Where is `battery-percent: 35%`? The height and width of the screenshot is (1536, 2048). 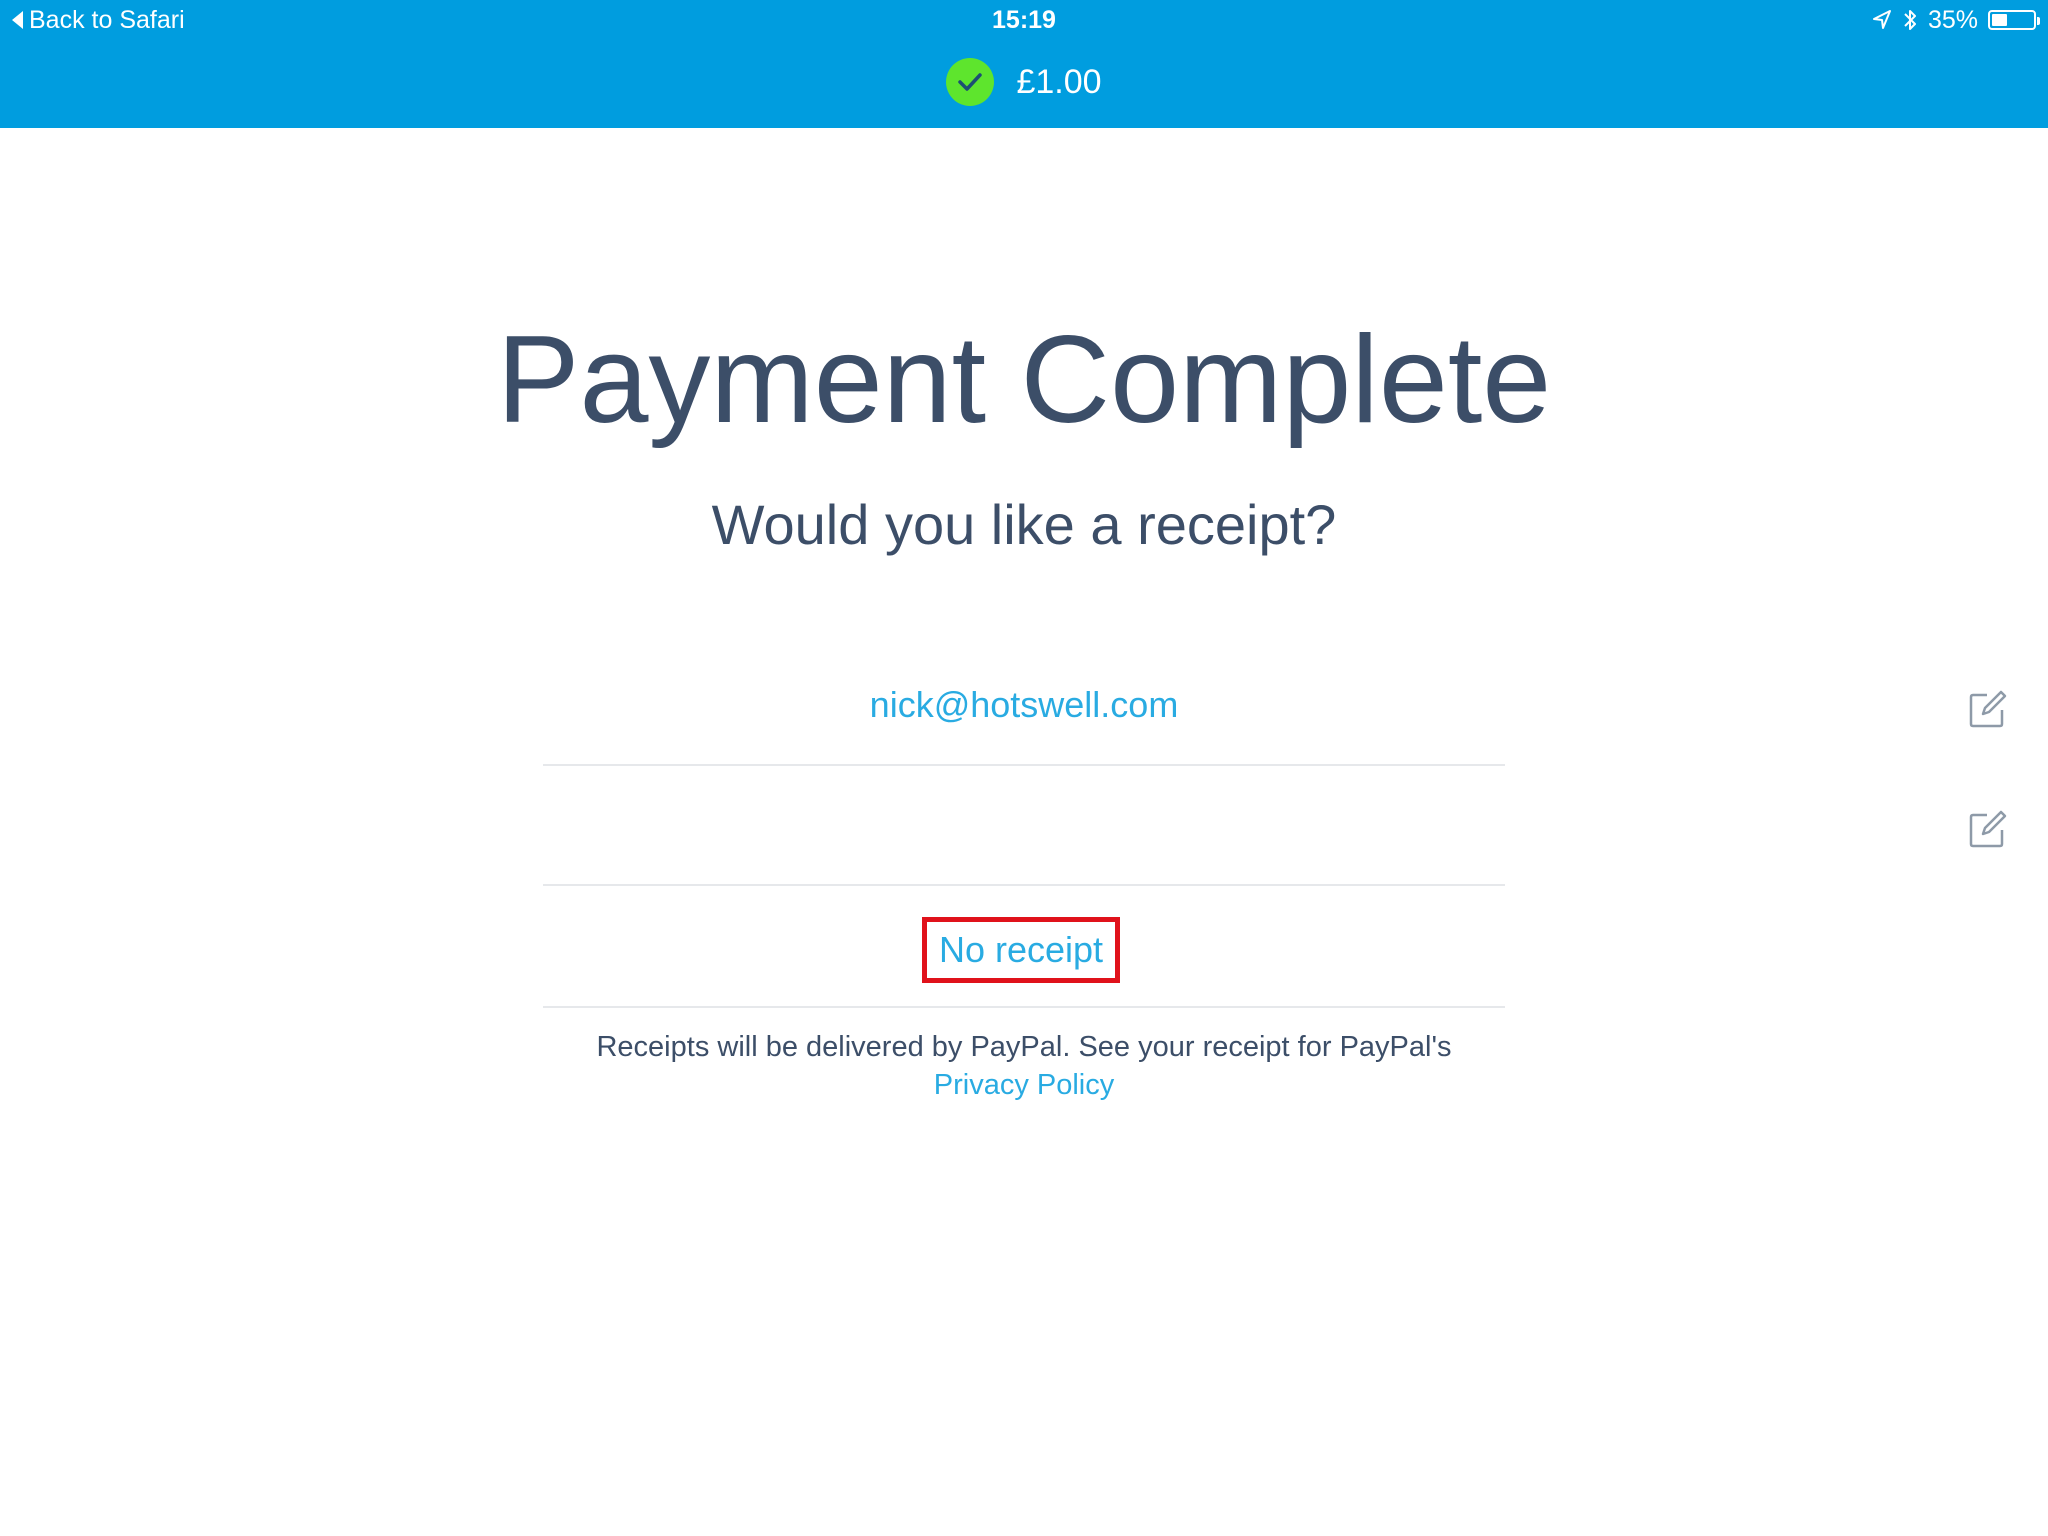
battery-percent: 35% is located at coordinates (1952, 20).